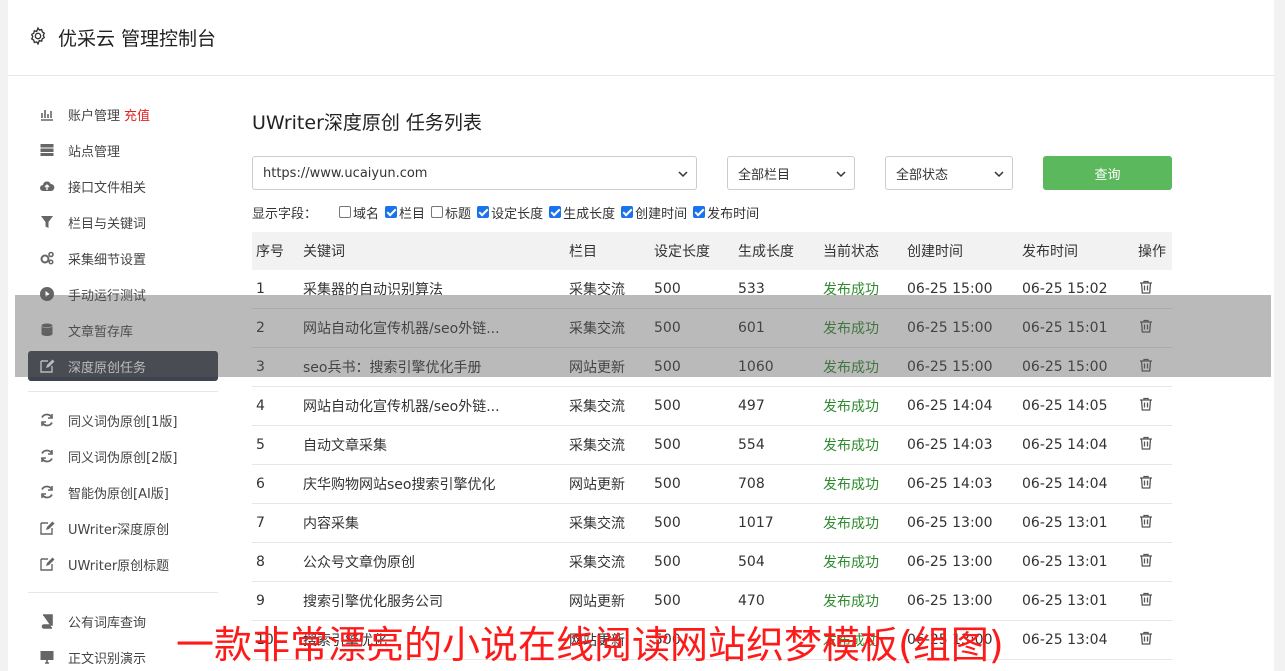 The height and width of the screenshot is (671, 1285). I want to click on table-cell: 06-25 13:04, so click(1065, 640).